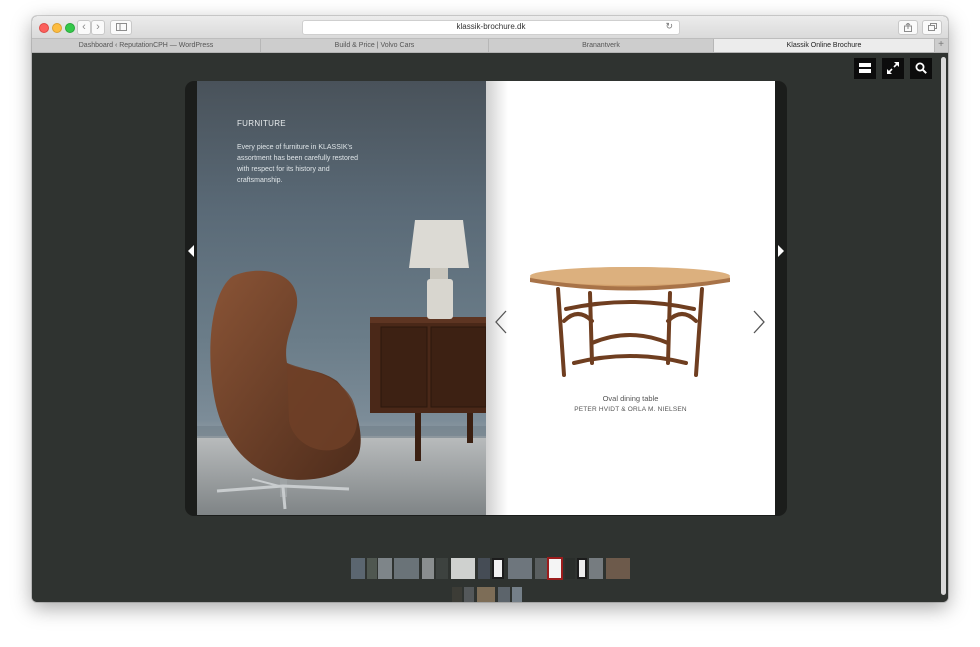 This screenshot has width=980, height=647. Describe the element at coordinates (630, 409) in the screenshot. I see `product-designer: PETER HVIDT & ORLA M. NIELSEN` at that location.